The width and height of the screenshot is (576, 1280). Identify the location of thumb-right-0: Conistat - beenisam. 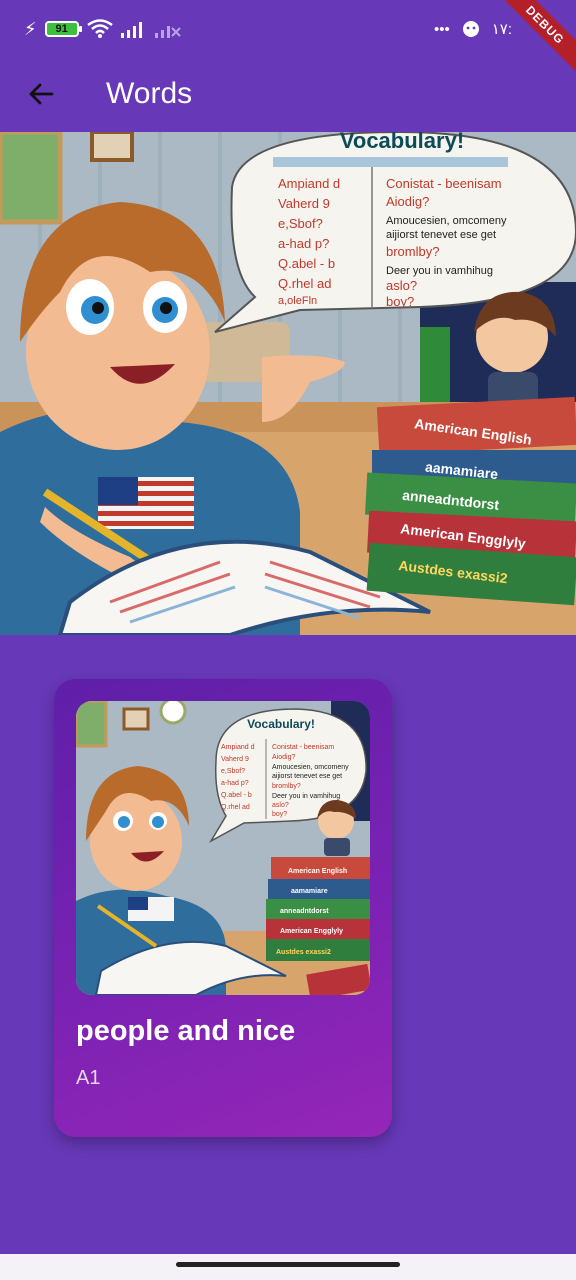
(303, 747).